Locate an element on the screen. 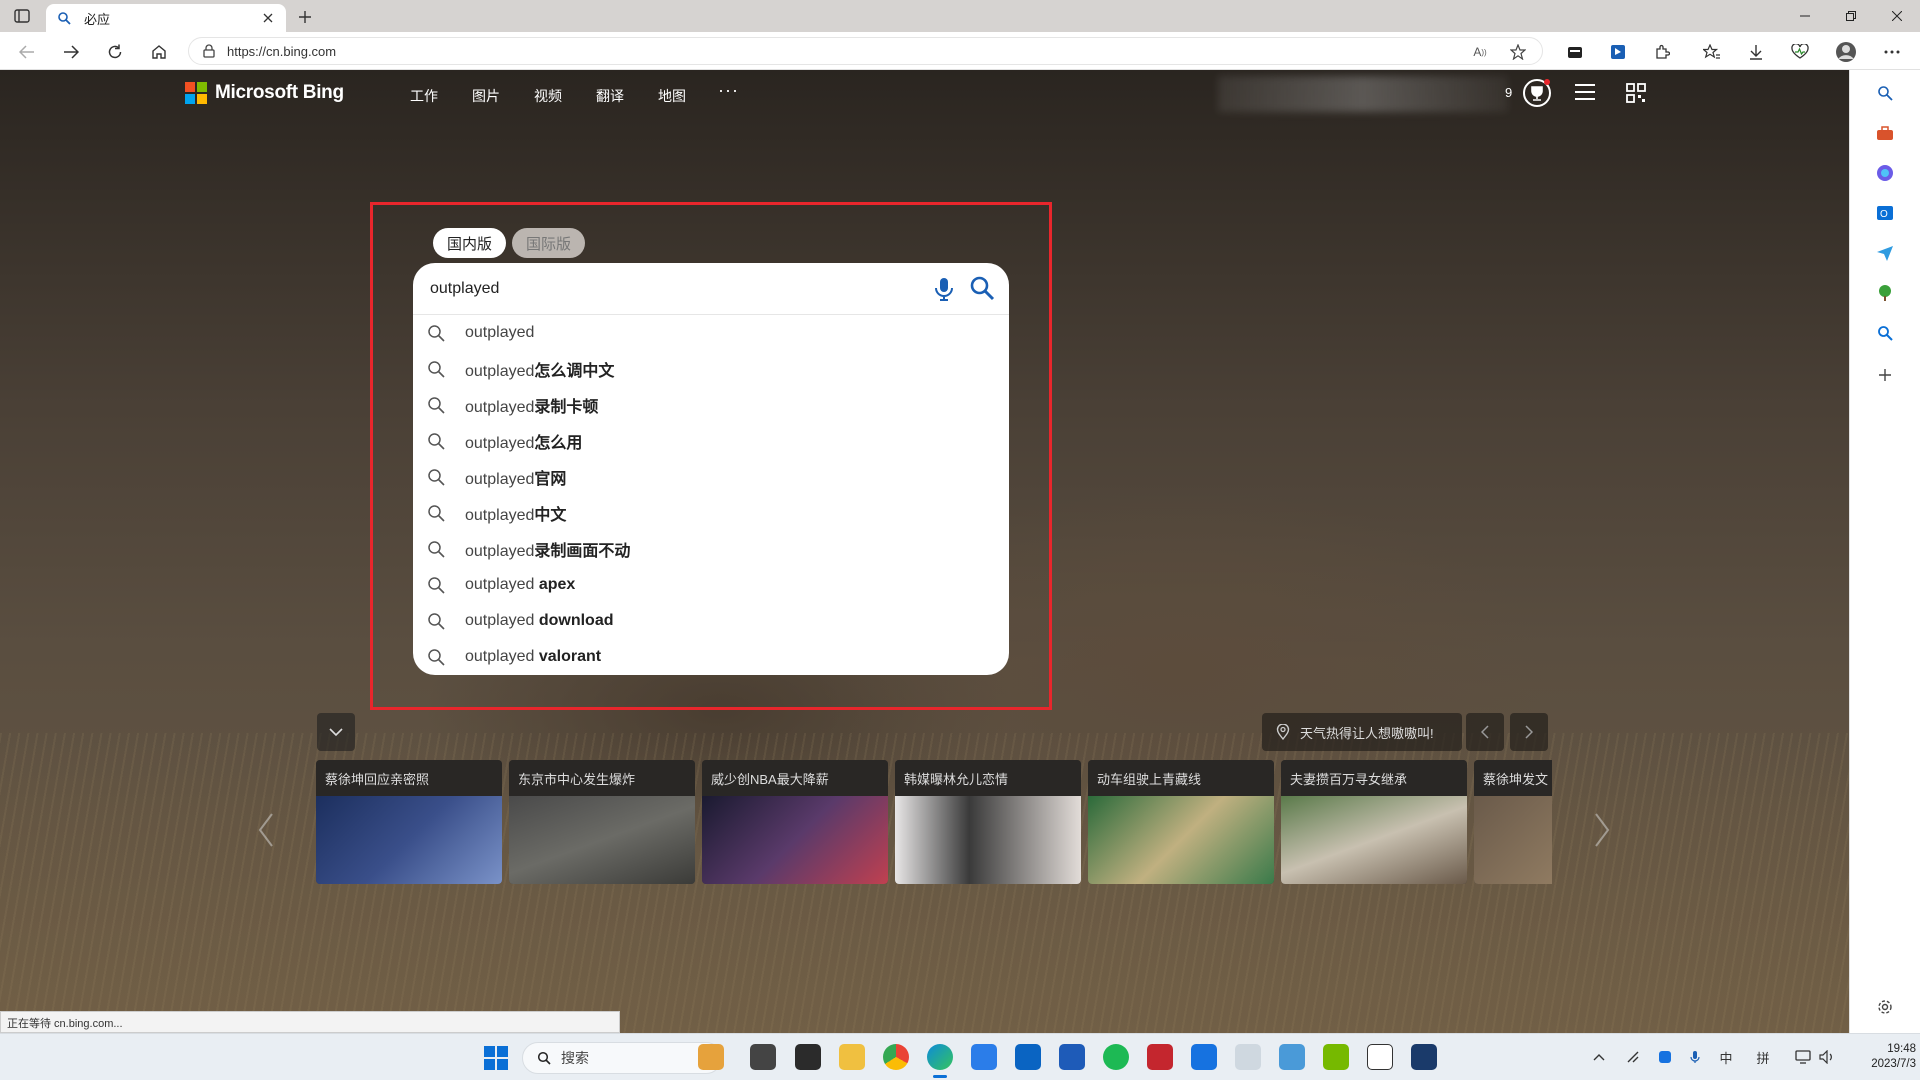 The height and width of the screenshot is (1080, 1920). sidebar-settings-icon is located at coordinates (1885, 1007).